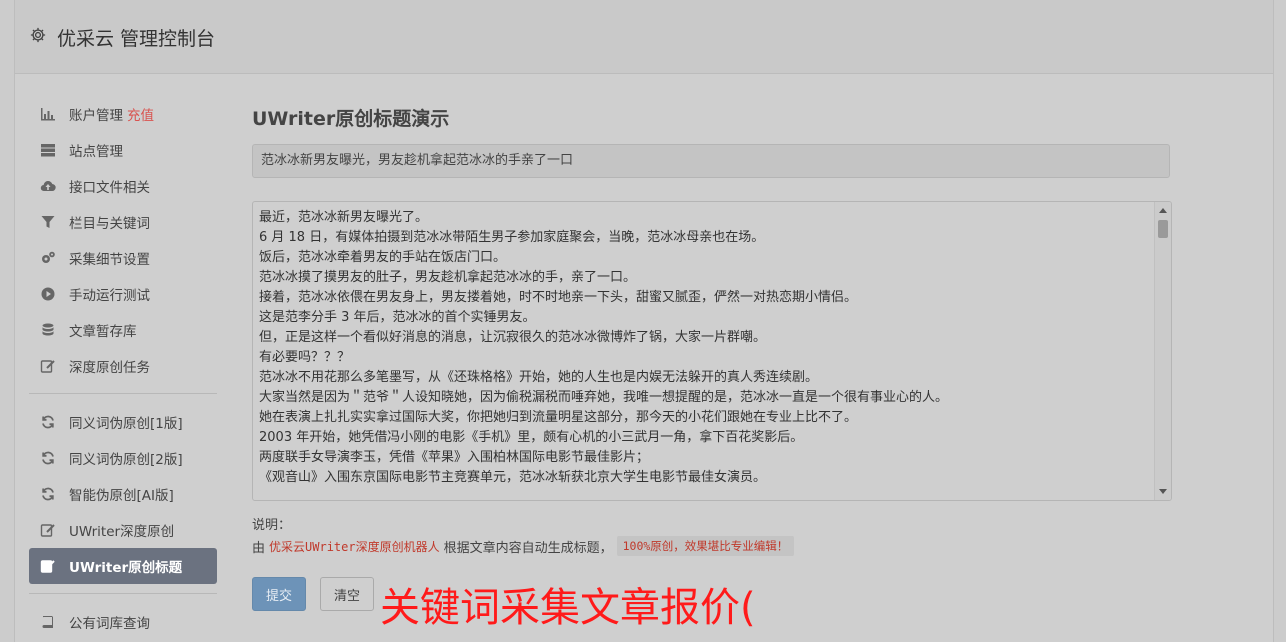  What do you see at coordinates (38, 37) in the screenshot?
I see `gear-icon` at bounding box center [38, 37].